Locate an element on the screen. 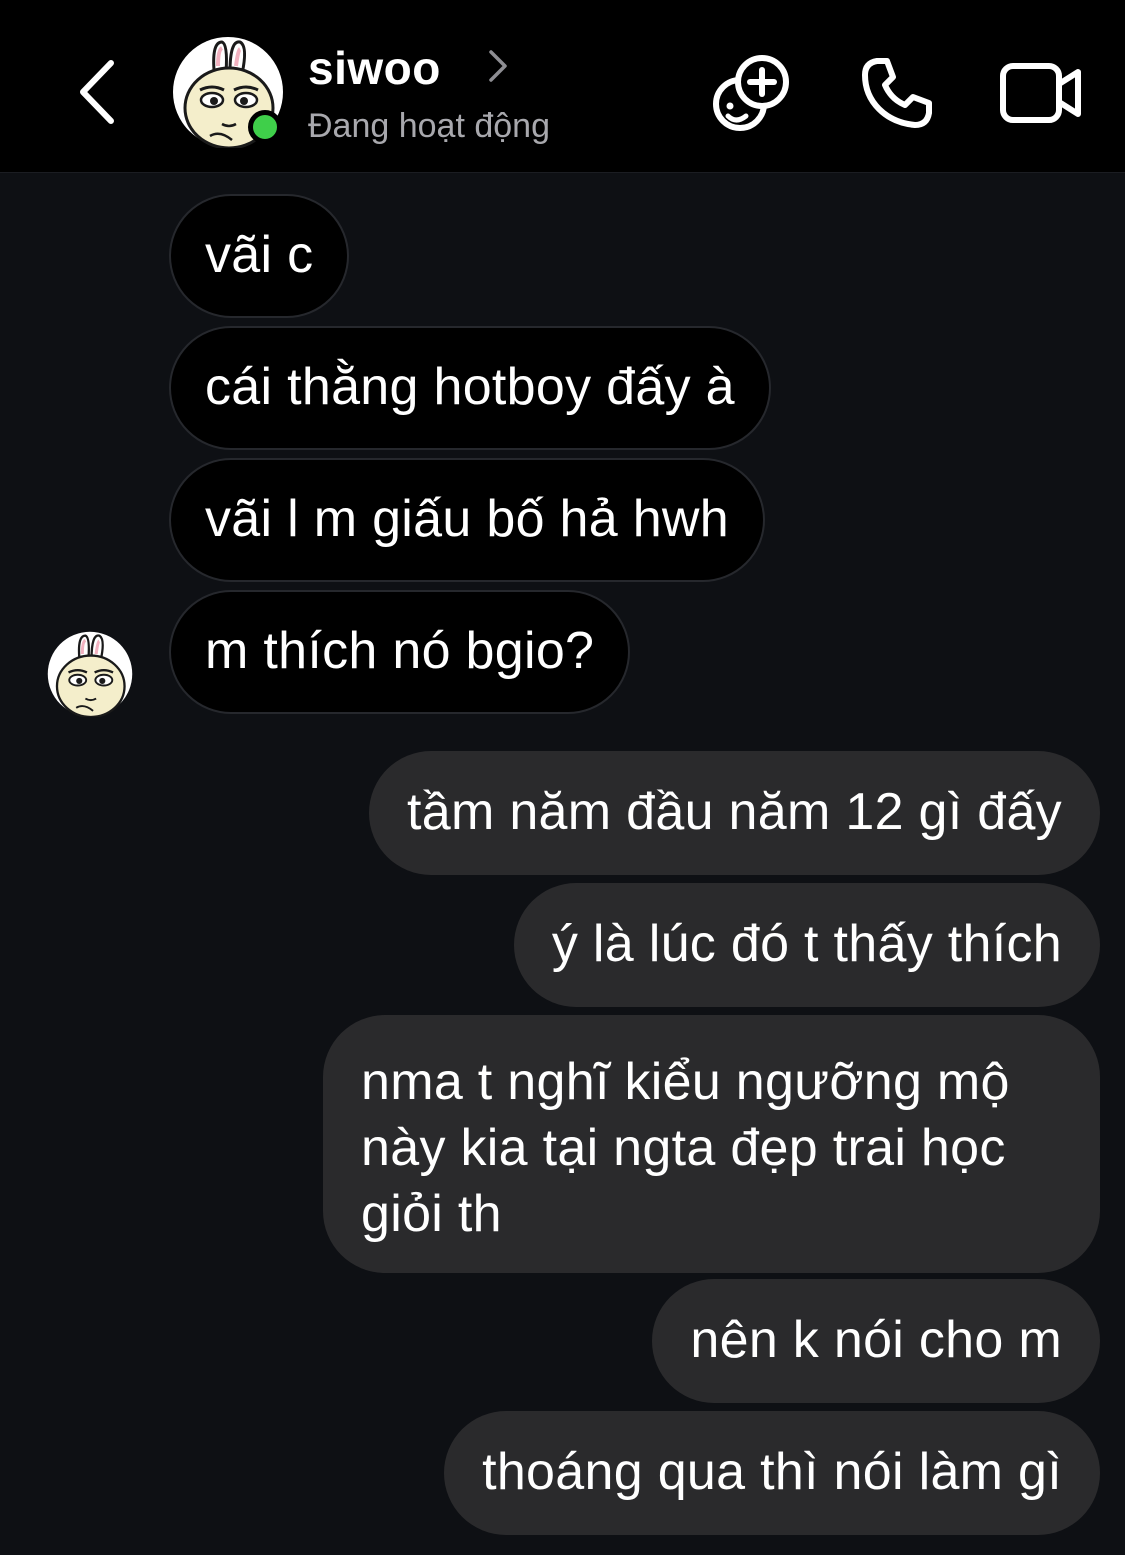  back-button is located at coordinates (97, 92).